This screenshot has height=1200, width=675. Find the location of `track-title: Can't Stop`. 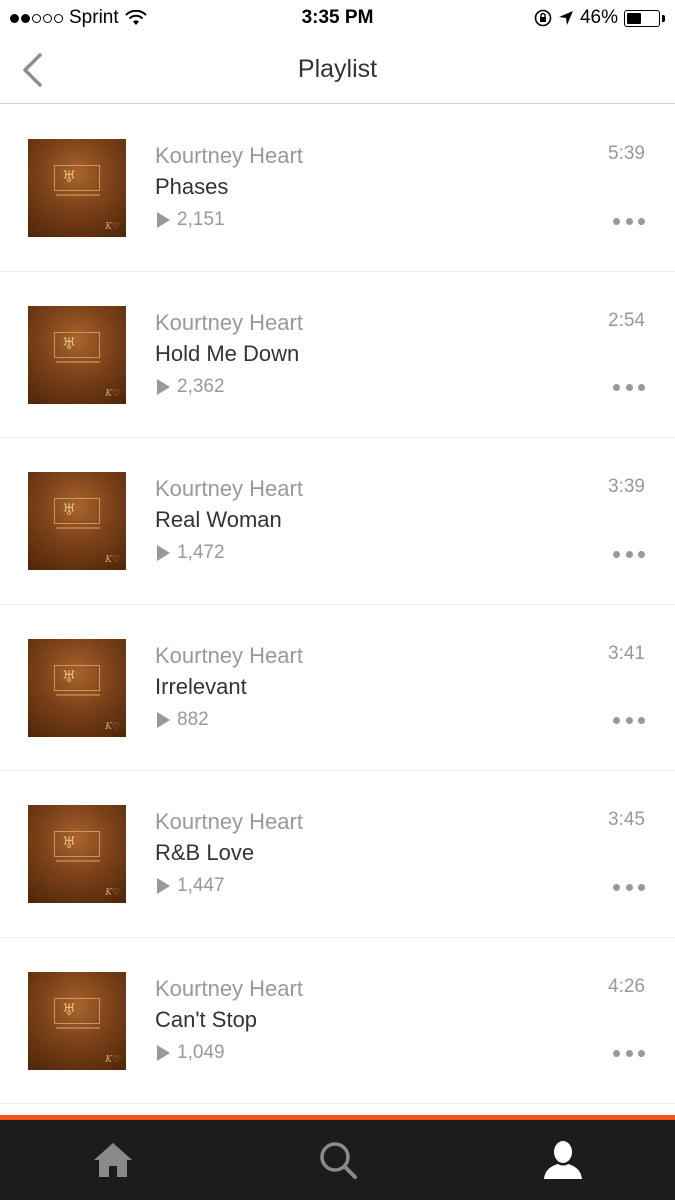

track-title: Can't Stop is located at coordinates (206, 1019).